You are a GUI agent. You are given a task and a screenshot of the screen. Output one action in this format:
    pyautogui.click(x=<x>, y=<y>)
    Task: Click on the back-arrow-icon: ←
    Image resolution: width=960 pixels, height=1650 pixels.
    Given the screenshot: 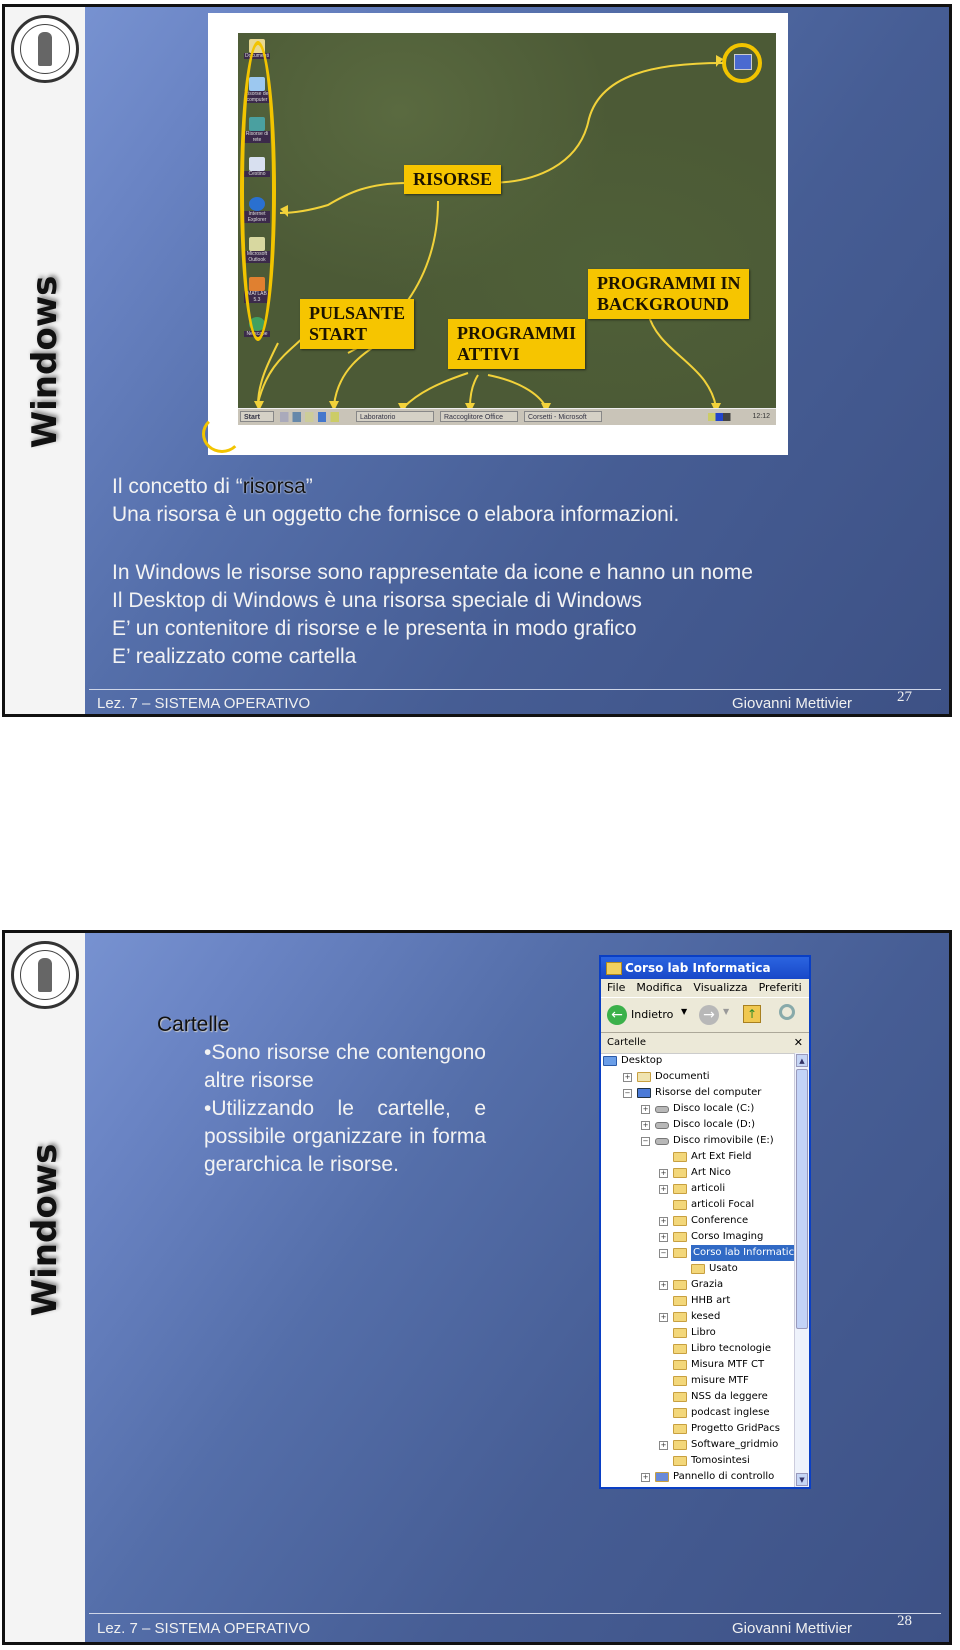 What is the action you would take?
    pyautogui.click(x=617, y=1015)
    